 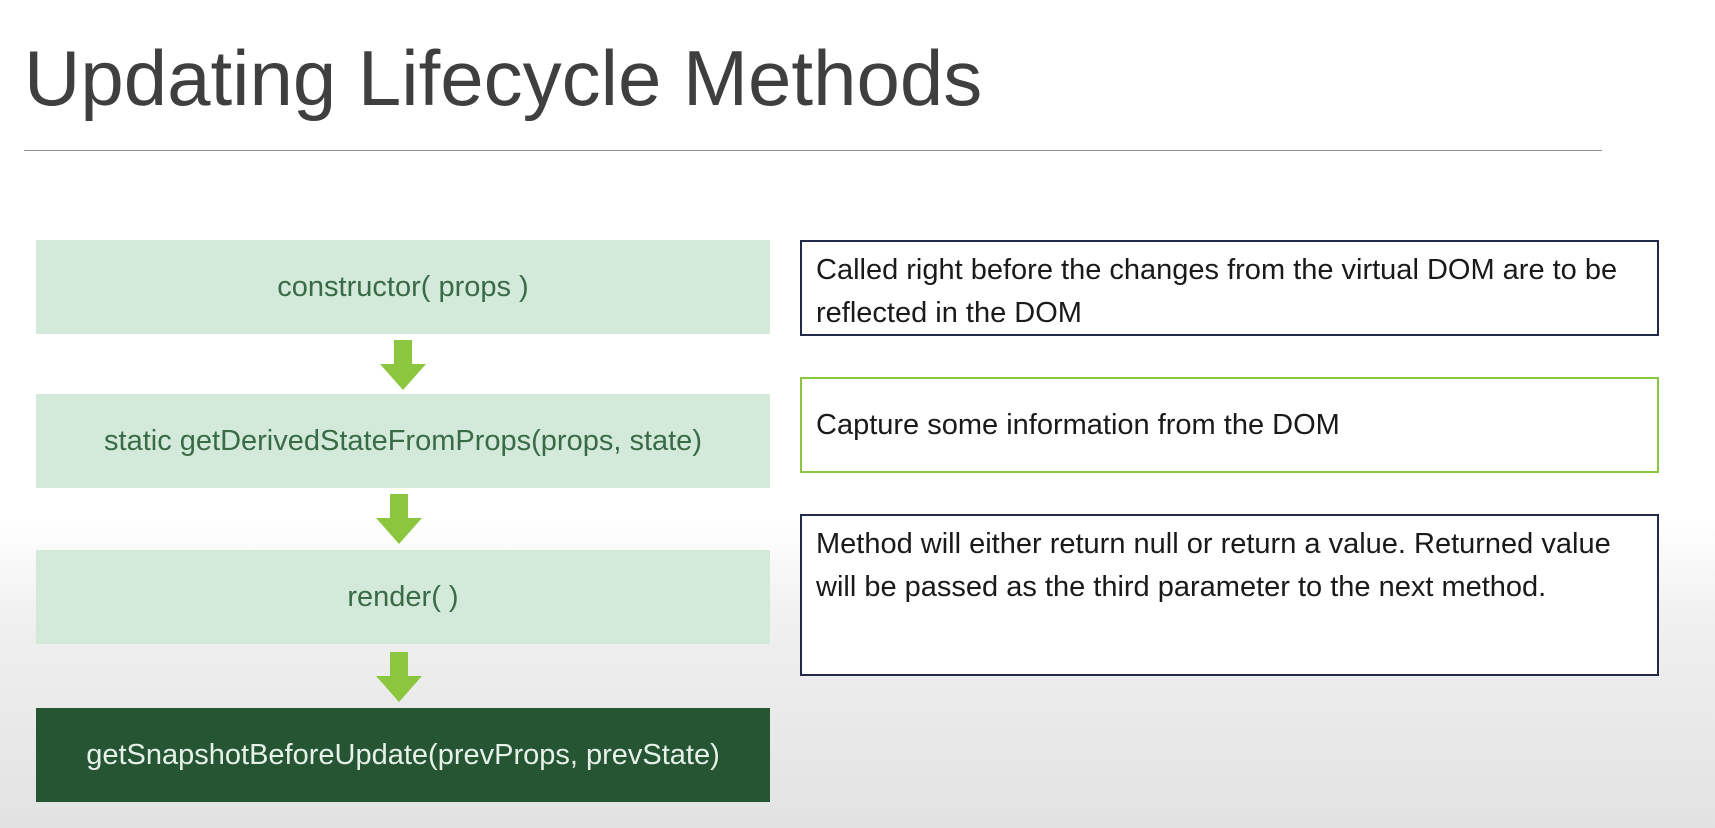 What do you see at coordinates (403, 287) in the screenshot?
I see `method-box-constructor: constructor( props )` at bounding box center [403, 287].